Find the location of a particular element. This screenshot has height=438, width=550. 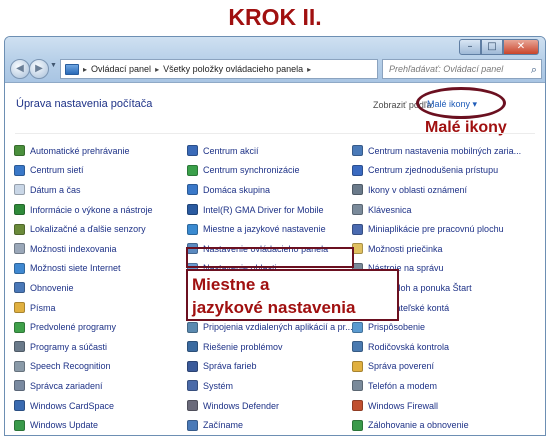

troubleshoot-icon is located at coordinates (192, 347).